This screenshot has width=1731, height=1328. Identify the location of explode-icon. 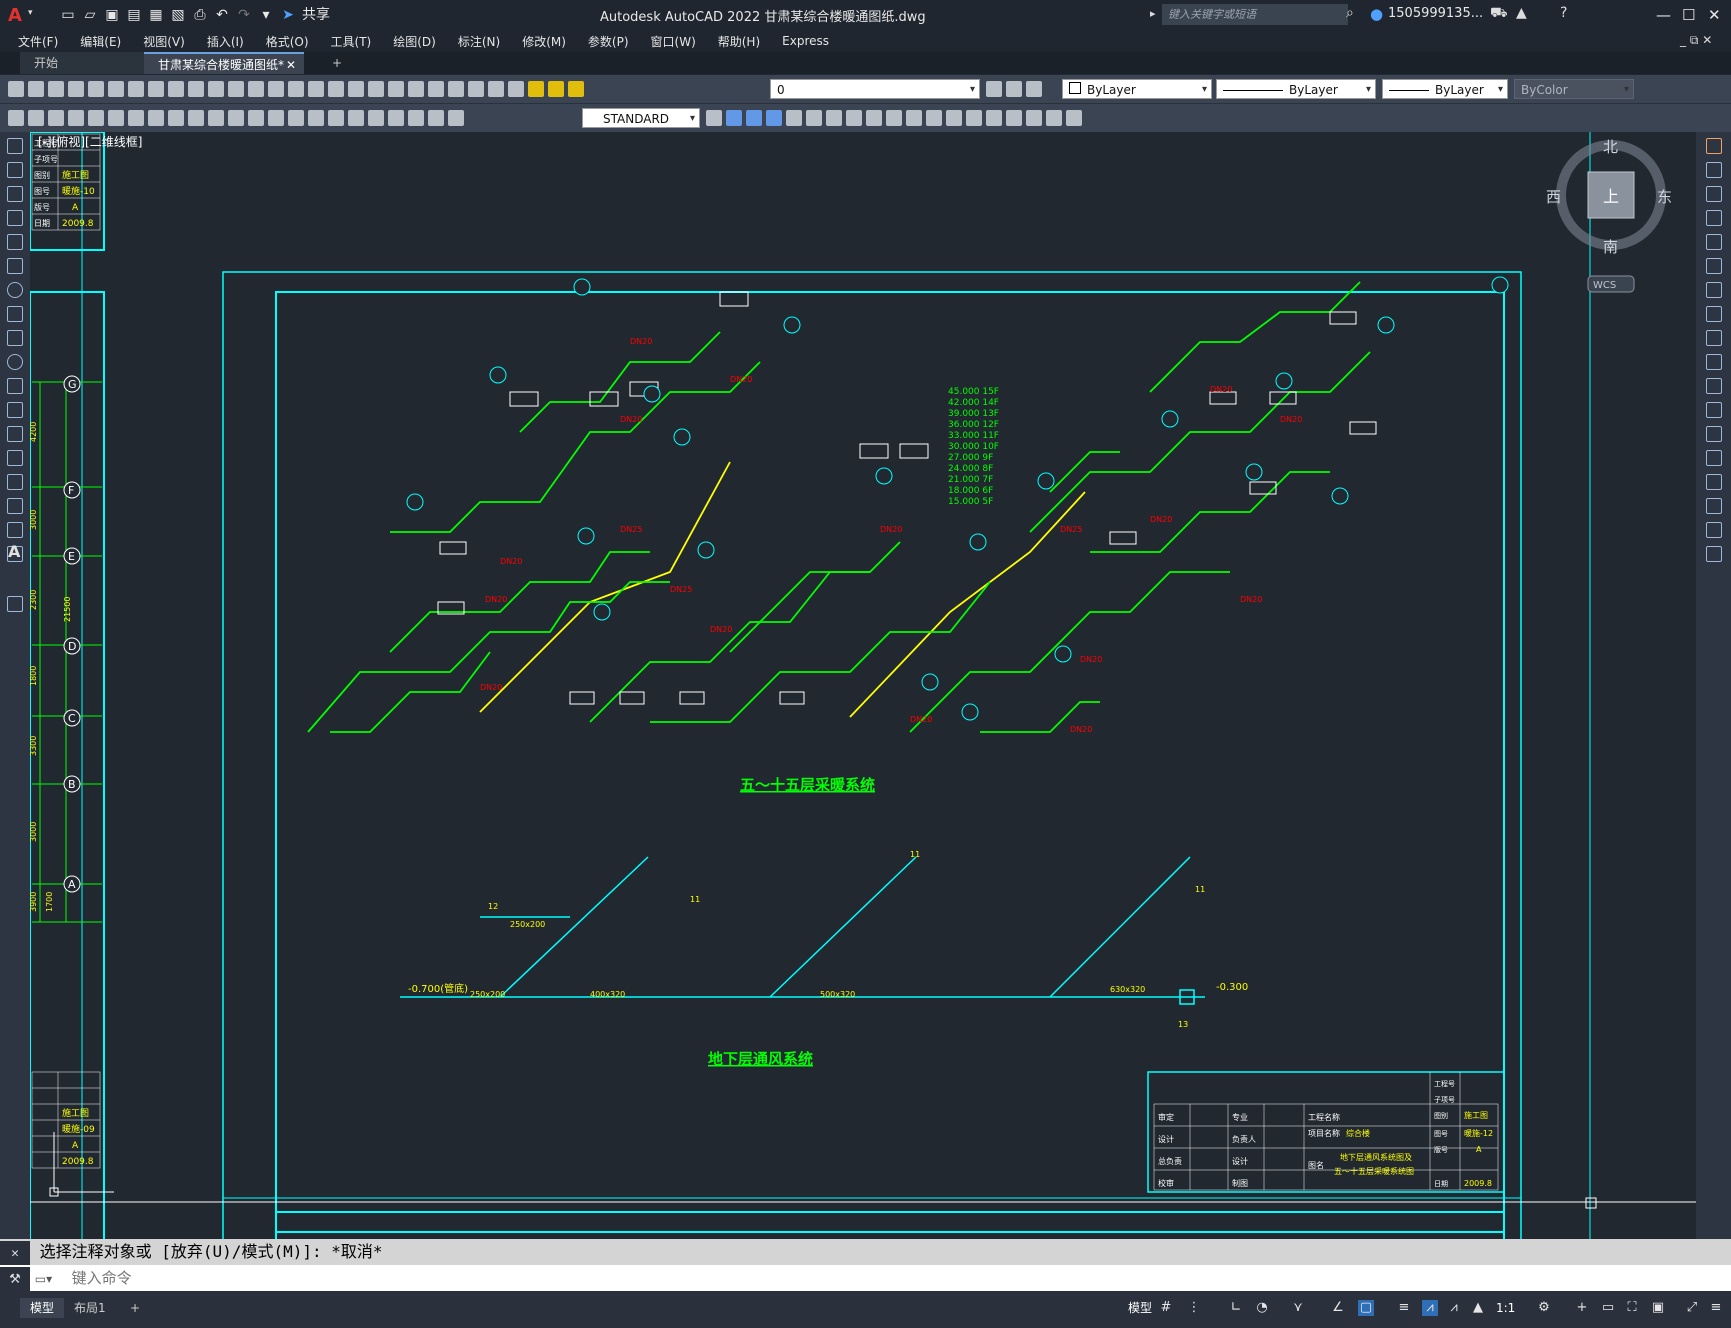
(1713, 554).